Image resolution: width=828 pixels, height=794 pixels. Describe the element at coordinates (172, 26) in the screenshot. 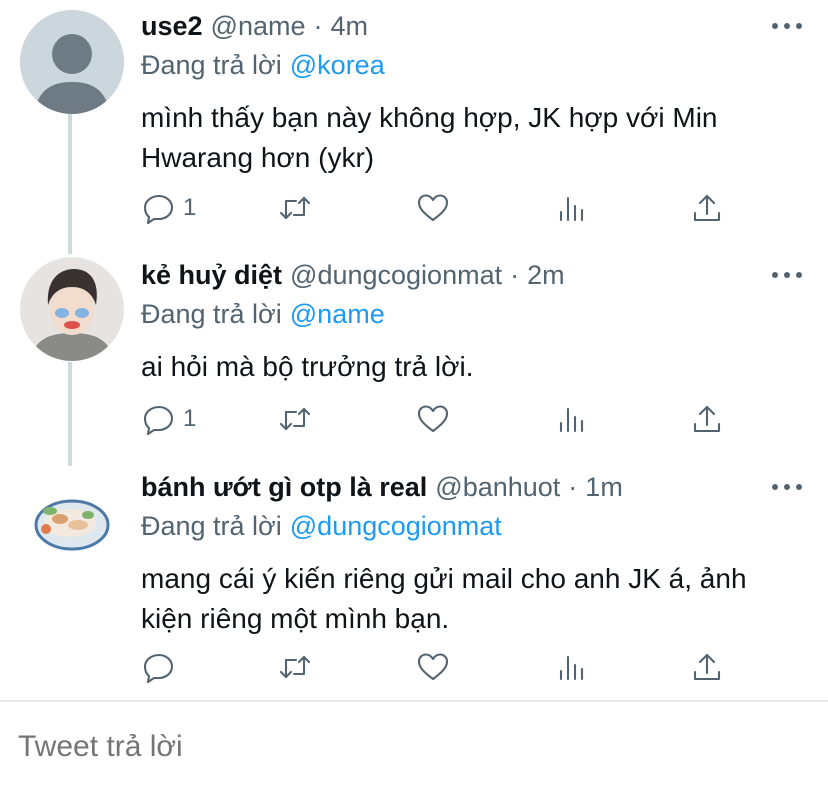

I see `display-name: use2` at that location.